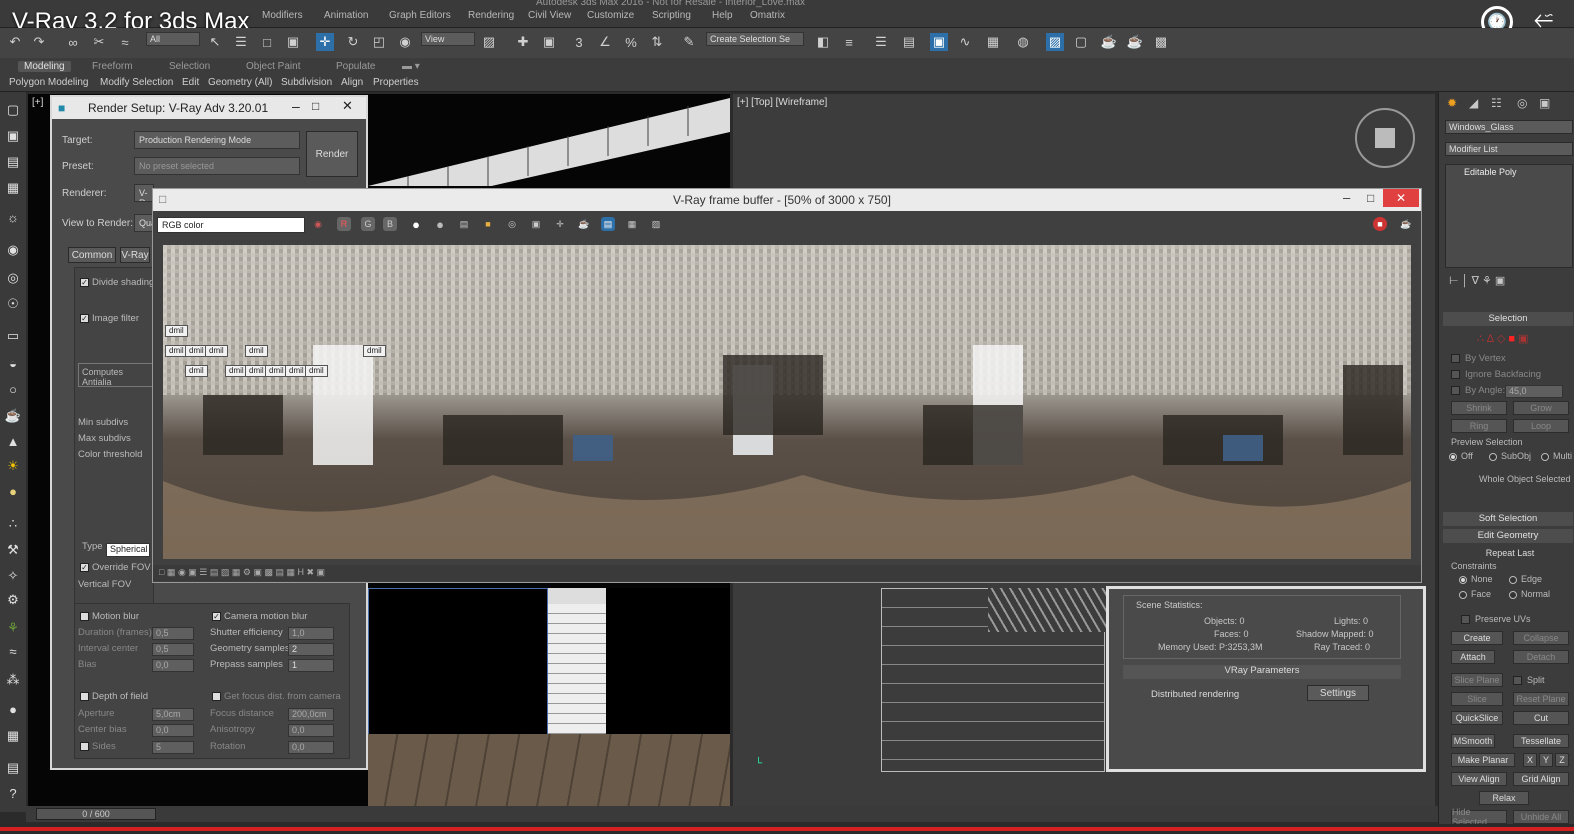 The image size is (1574, 834). I want to click on image-filter-checkbox: ✓, so click(84, 318).